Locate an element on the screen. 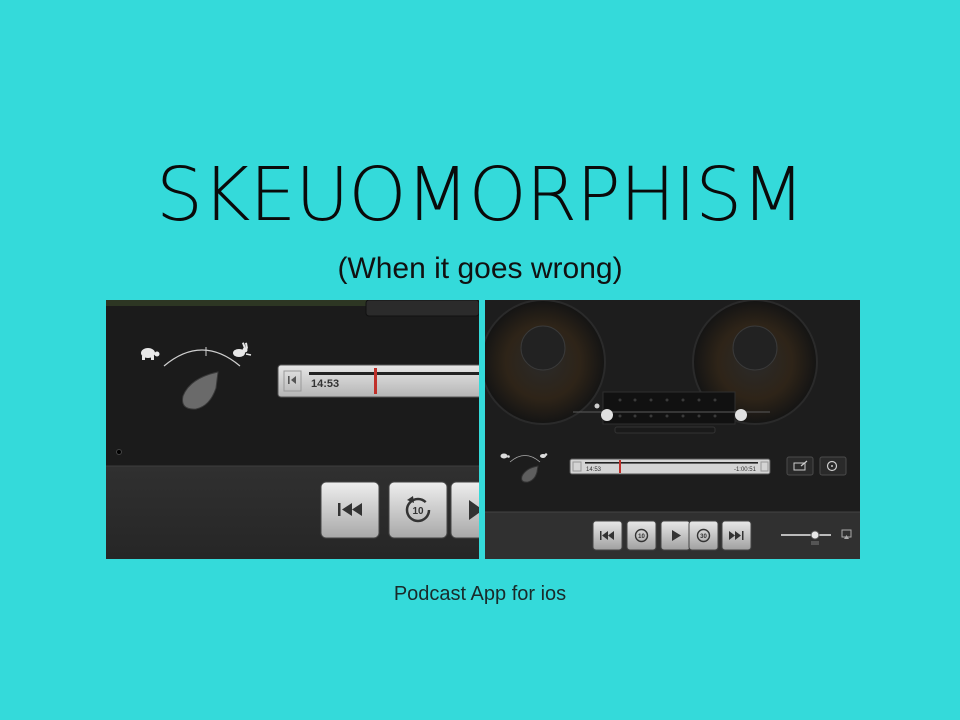  skip-forward-button is located at coordinates (736, 535).